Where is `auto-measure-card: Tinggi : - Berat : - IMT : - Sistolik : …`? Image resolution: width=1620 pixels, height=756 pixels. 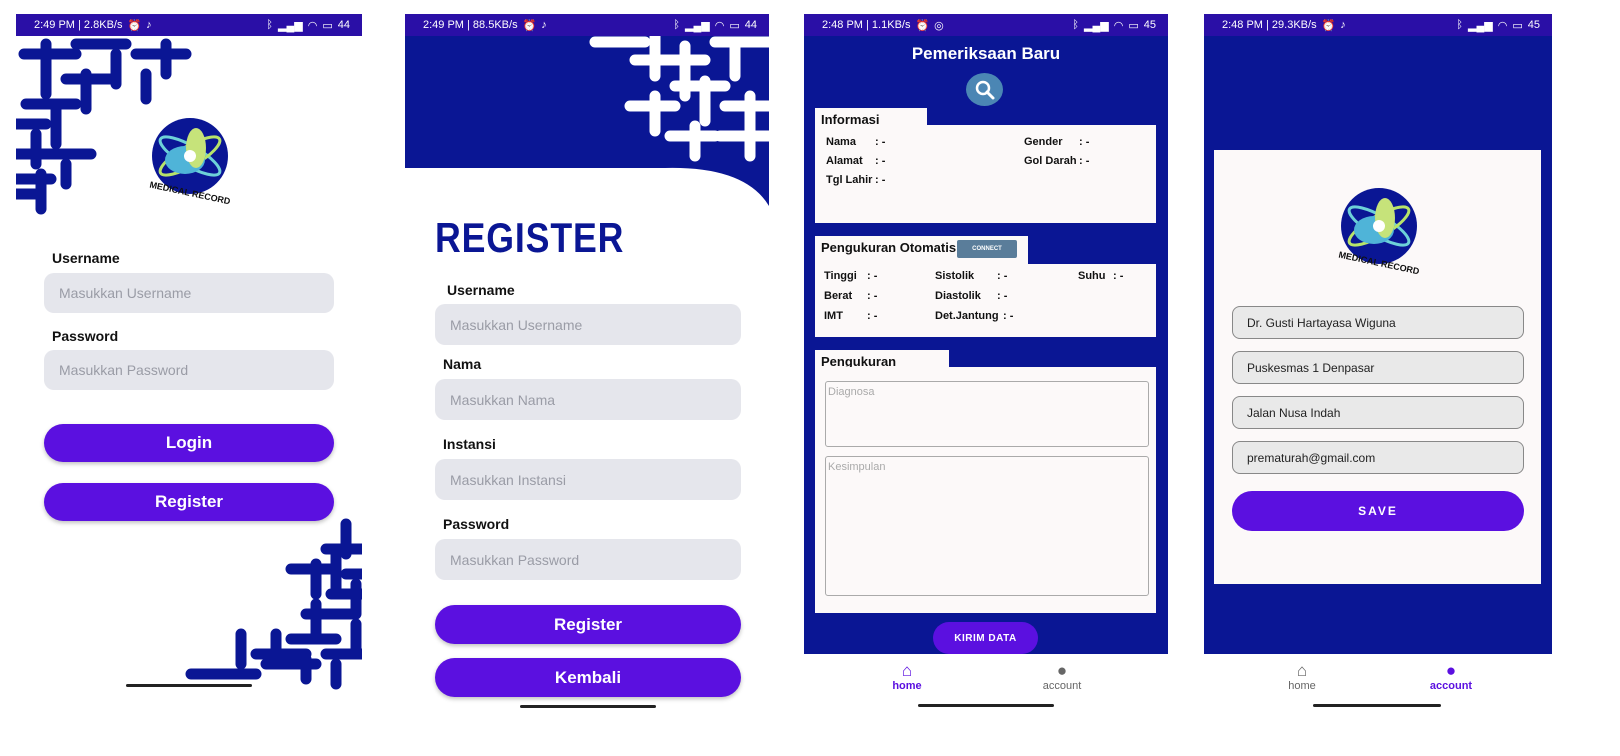 auto-measure-card: Tinggi : - Berat : - IMT : - Sistolik : … is located at coordinates (985, 300).